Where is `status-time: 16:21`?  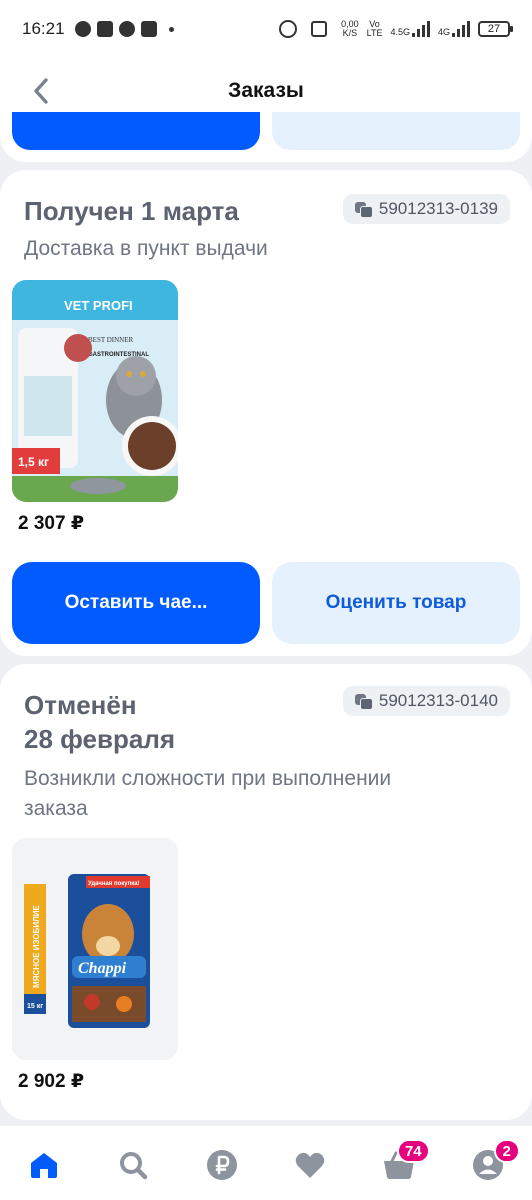
status-time: 16:21 is located at coordinates (43, 28).